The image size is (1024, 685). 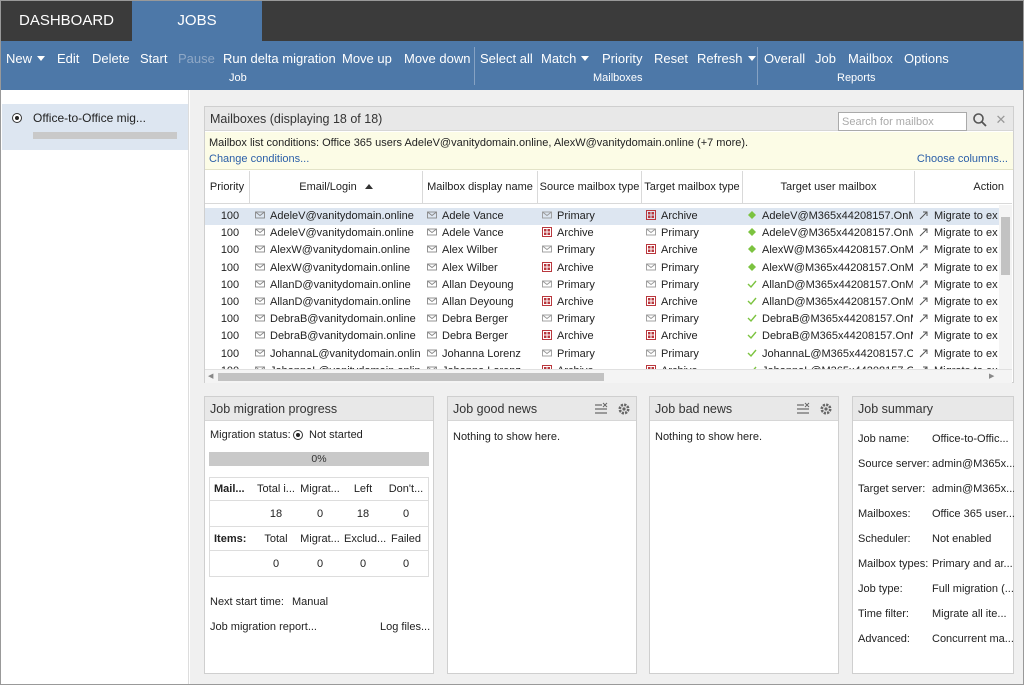 What do you see at coordinates (923, 335) in the screenshot?
I see `migrate-arrow-icon` at bounding box center [923, 335].